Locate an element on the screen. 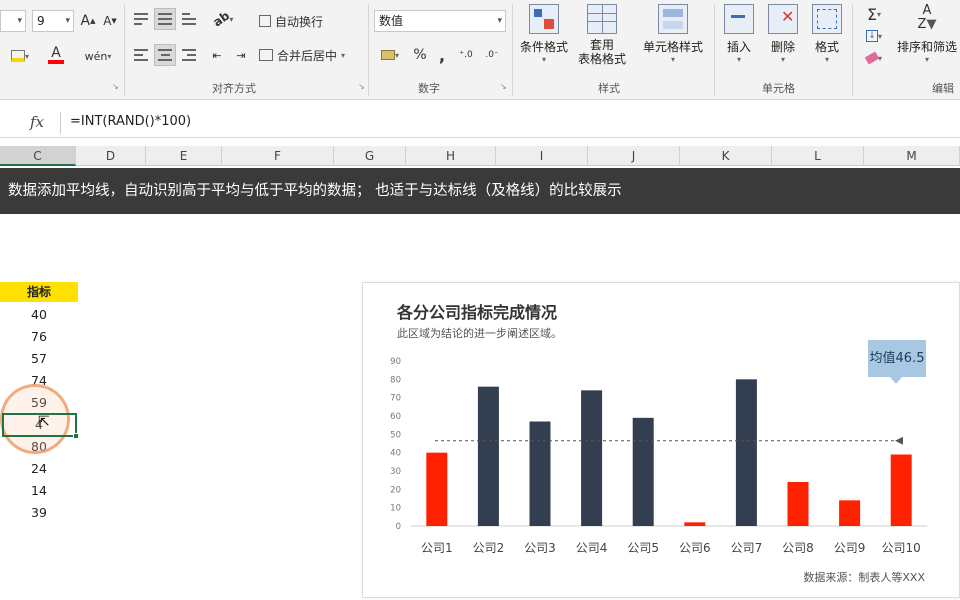  column-header-h: H is located at coordinates (451, 156).